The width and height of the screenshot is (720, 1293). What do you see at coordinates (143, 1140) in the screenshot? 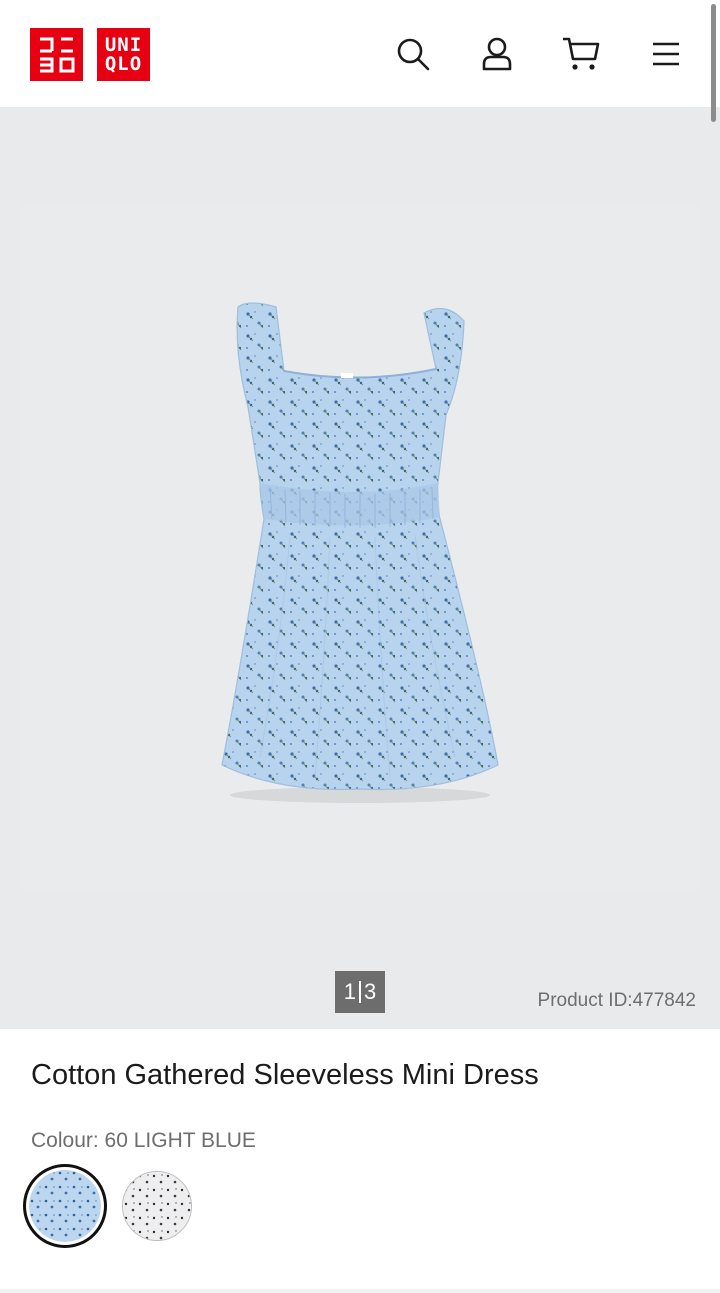
I see `colour-label: Colour: 60 LIGHT BLUE` at bounding box center [143, 1140].